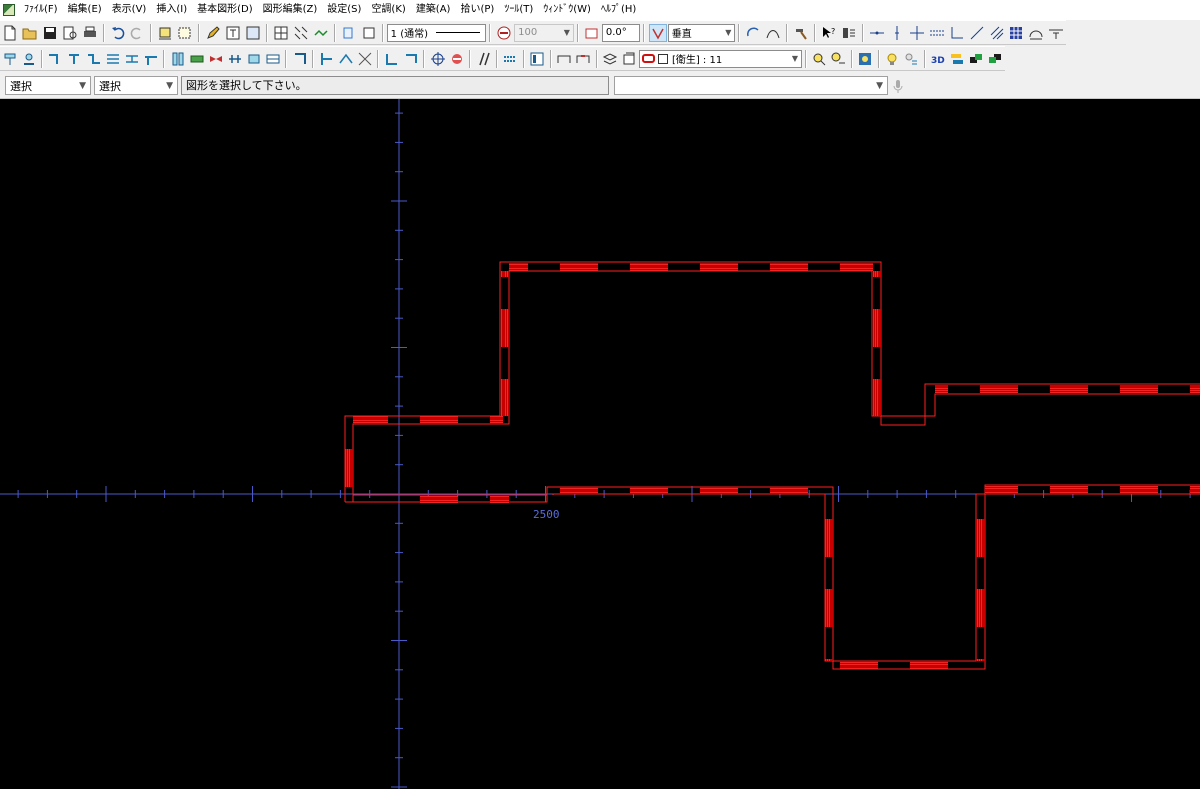 This screenshot has width=1200, height=789. I want to click on zoom-window-icon, so click(253, 33).